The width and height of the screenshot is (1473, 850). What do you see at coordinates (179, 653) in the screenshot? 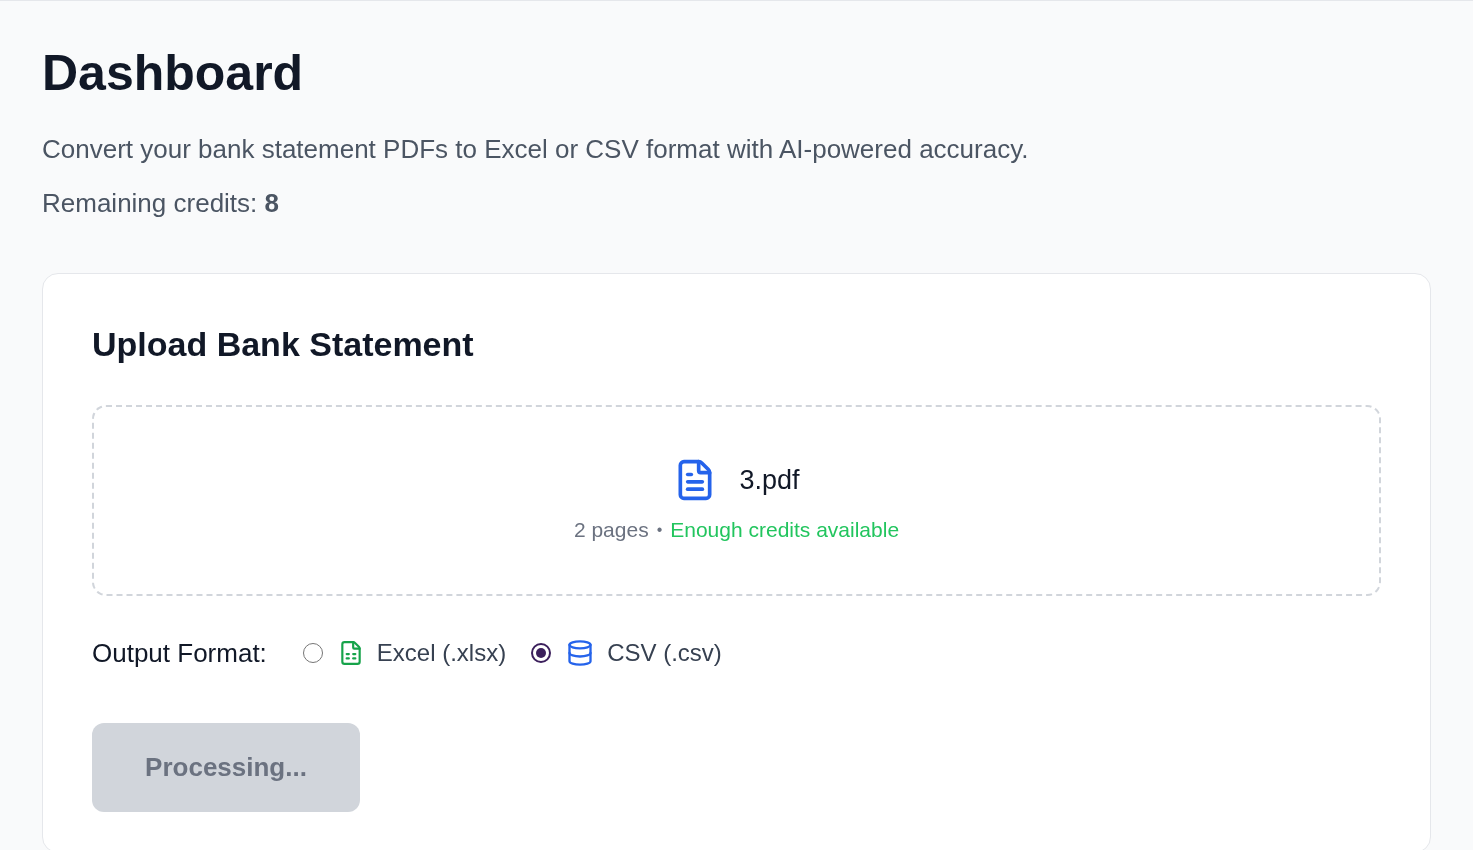
I see `output-format-label: Output Format:` at bounding box center [179, 653].